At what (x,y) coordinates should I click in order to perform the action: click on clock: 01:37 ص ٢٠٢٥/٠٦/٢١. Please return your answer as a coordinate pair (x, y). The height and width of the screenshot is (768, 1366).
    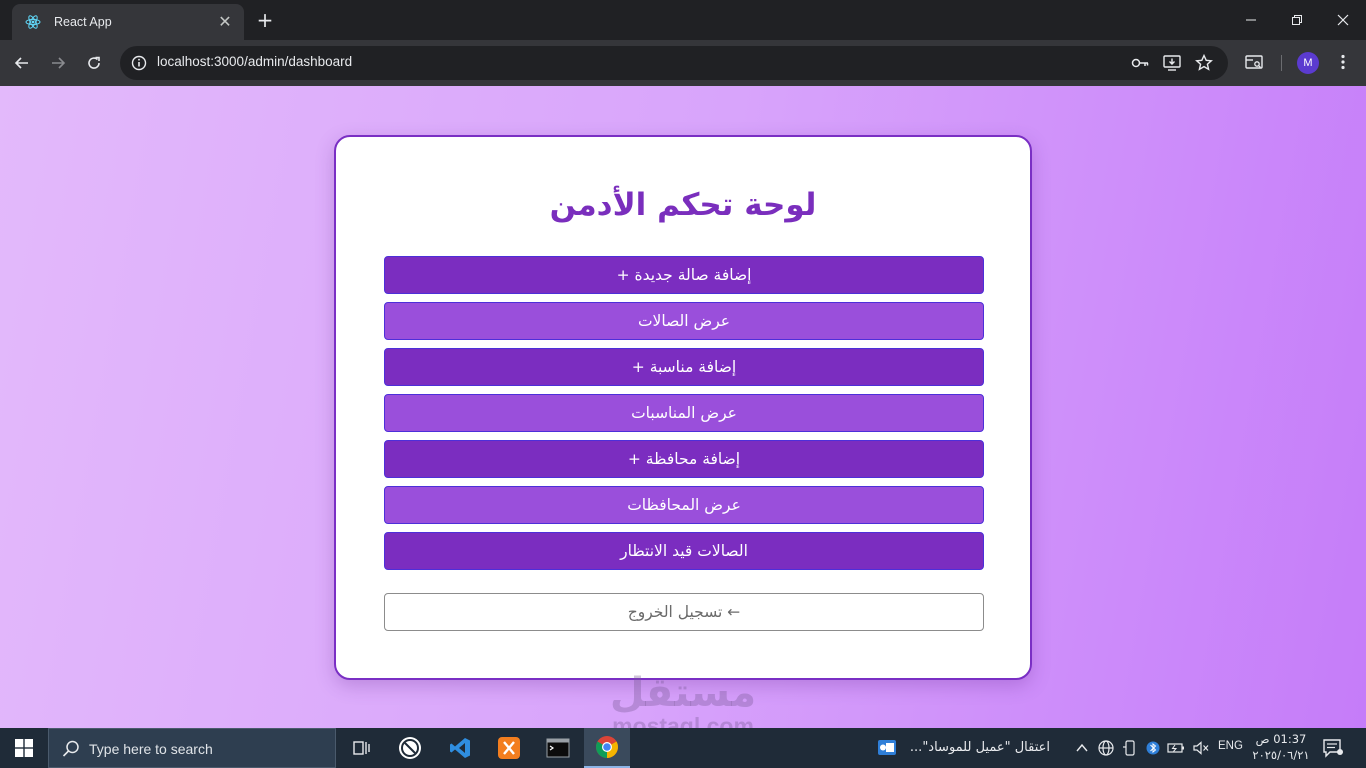
    Looking at the image, I should click on (1281, 747).